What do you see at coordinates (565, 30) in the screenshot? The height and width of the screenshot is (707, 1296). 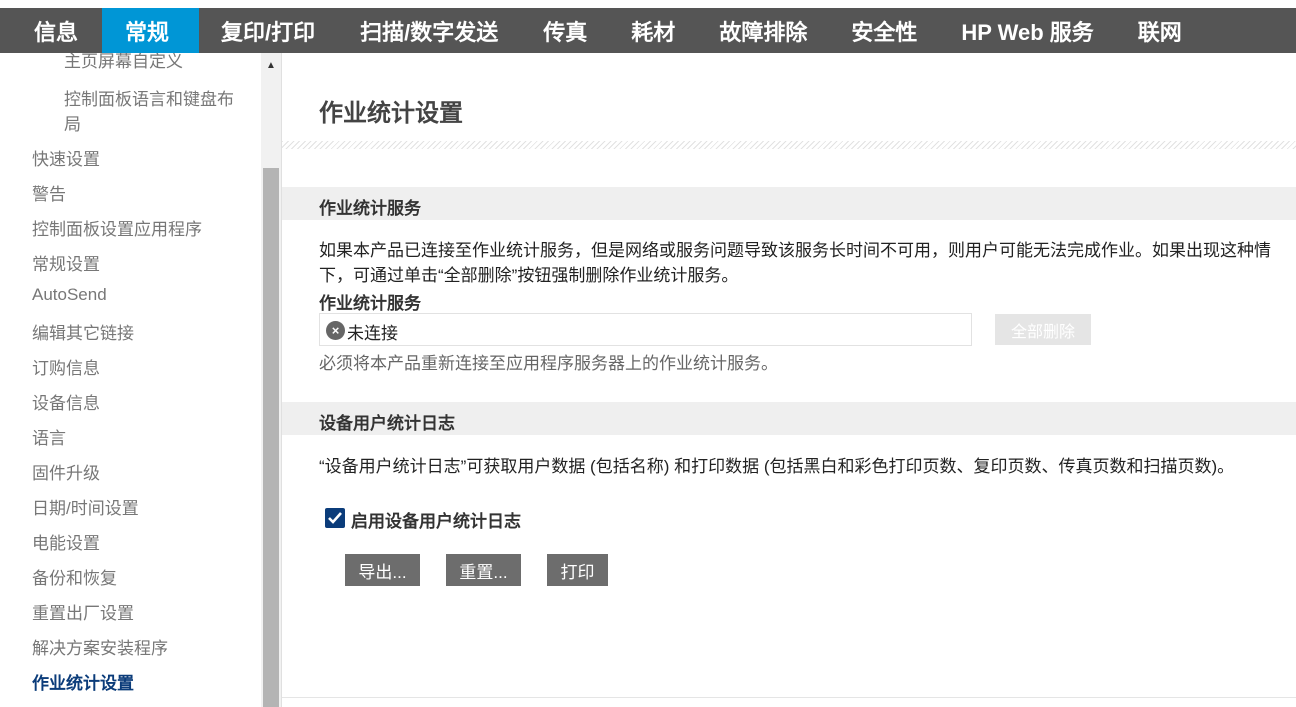 I see `tab-fax: 传真` at bounding box center [565, 30].